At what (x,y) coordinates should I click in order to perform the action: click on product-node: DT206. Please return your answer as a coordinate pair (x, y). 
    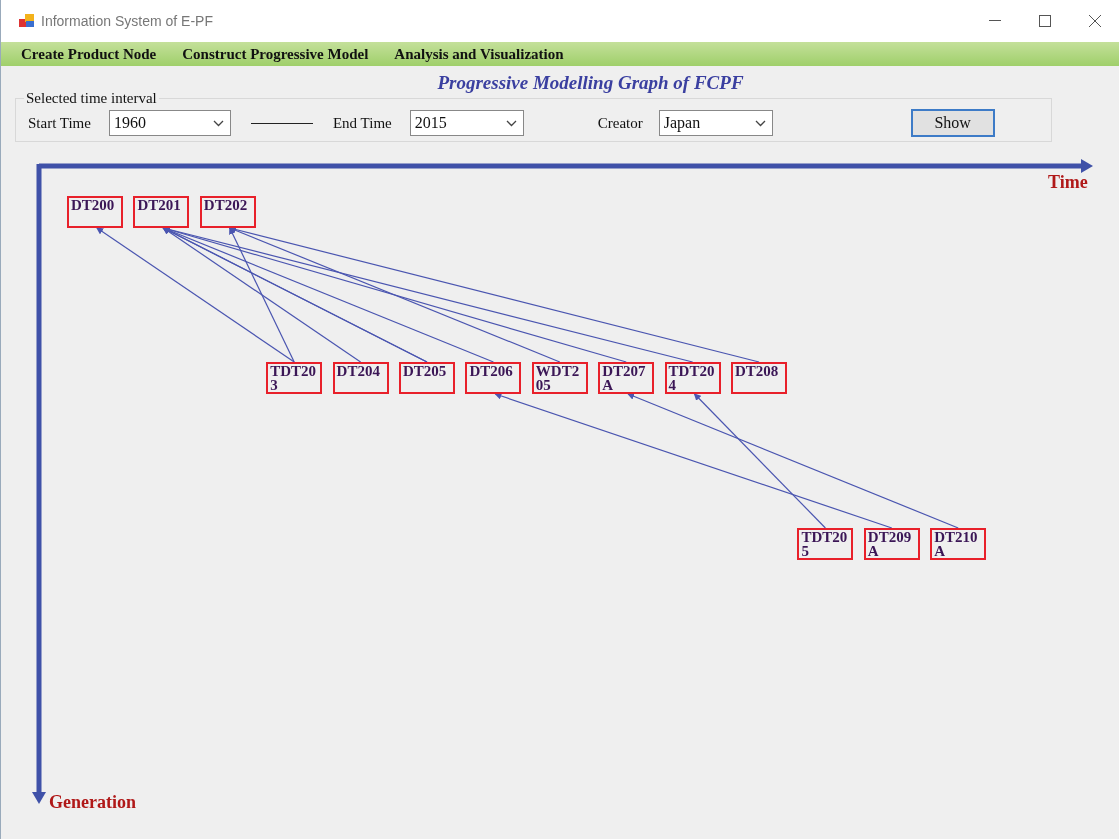
    Looking at the image, I should click on (493, 378).